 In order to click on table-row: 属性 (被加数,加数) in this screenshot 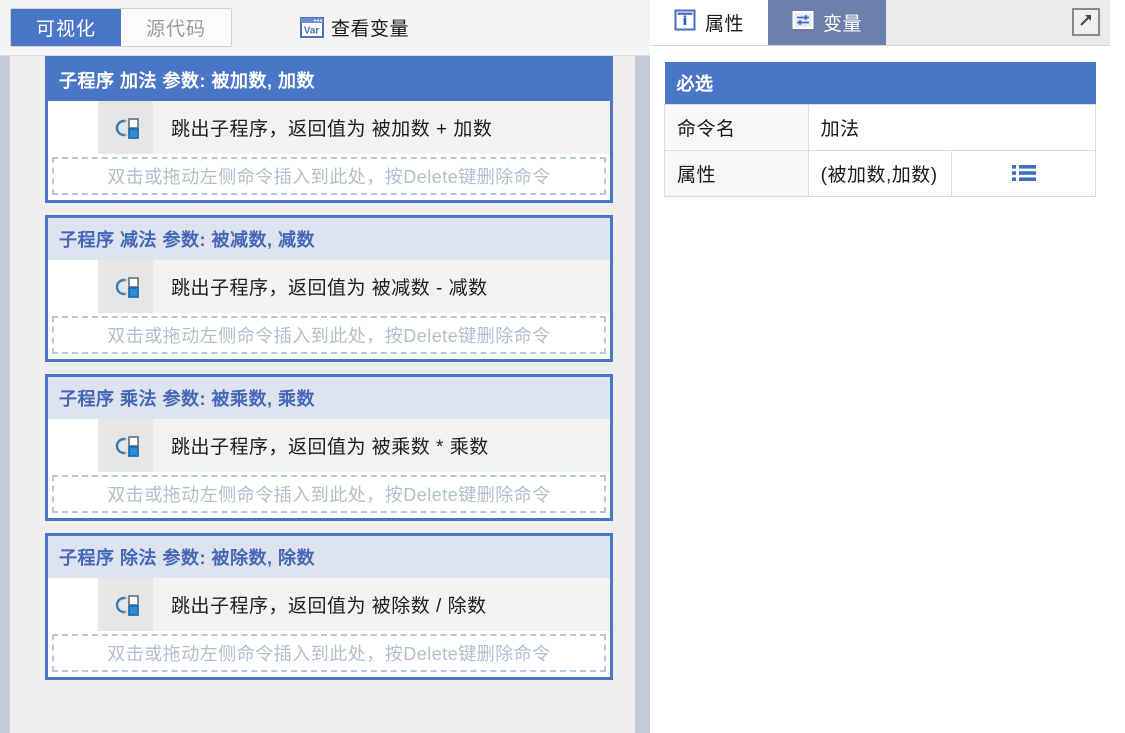, I will do `click(880, 173)`.